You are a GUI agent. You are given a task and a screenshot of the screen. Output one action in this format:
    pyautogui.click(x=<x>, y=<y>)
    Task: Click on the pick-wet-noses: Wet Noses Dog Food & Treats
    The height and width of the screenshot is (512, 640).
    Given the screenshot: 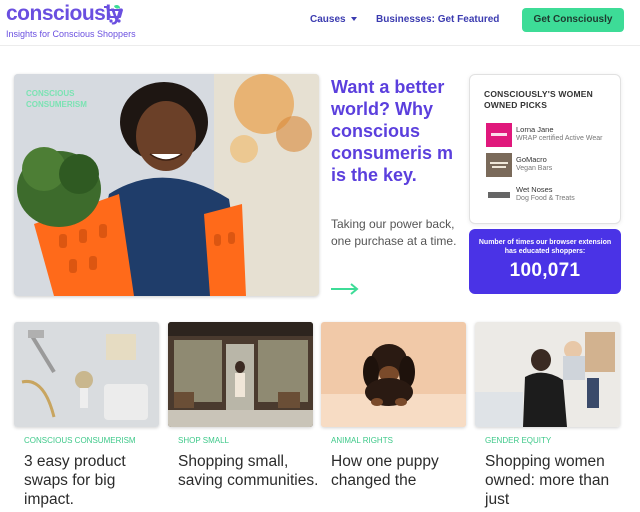 What is the action you would take?
    pyautogui.click(x=551, y=196)
    